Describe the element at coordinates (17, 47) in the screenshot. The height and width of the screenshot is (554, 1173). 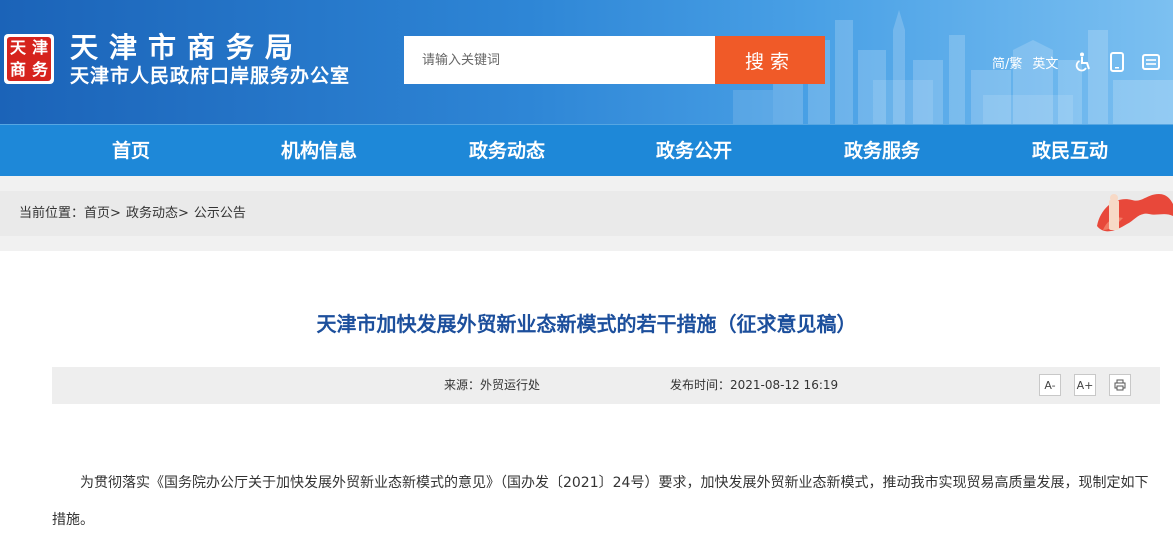
I see `logo-character: 天` at that location.